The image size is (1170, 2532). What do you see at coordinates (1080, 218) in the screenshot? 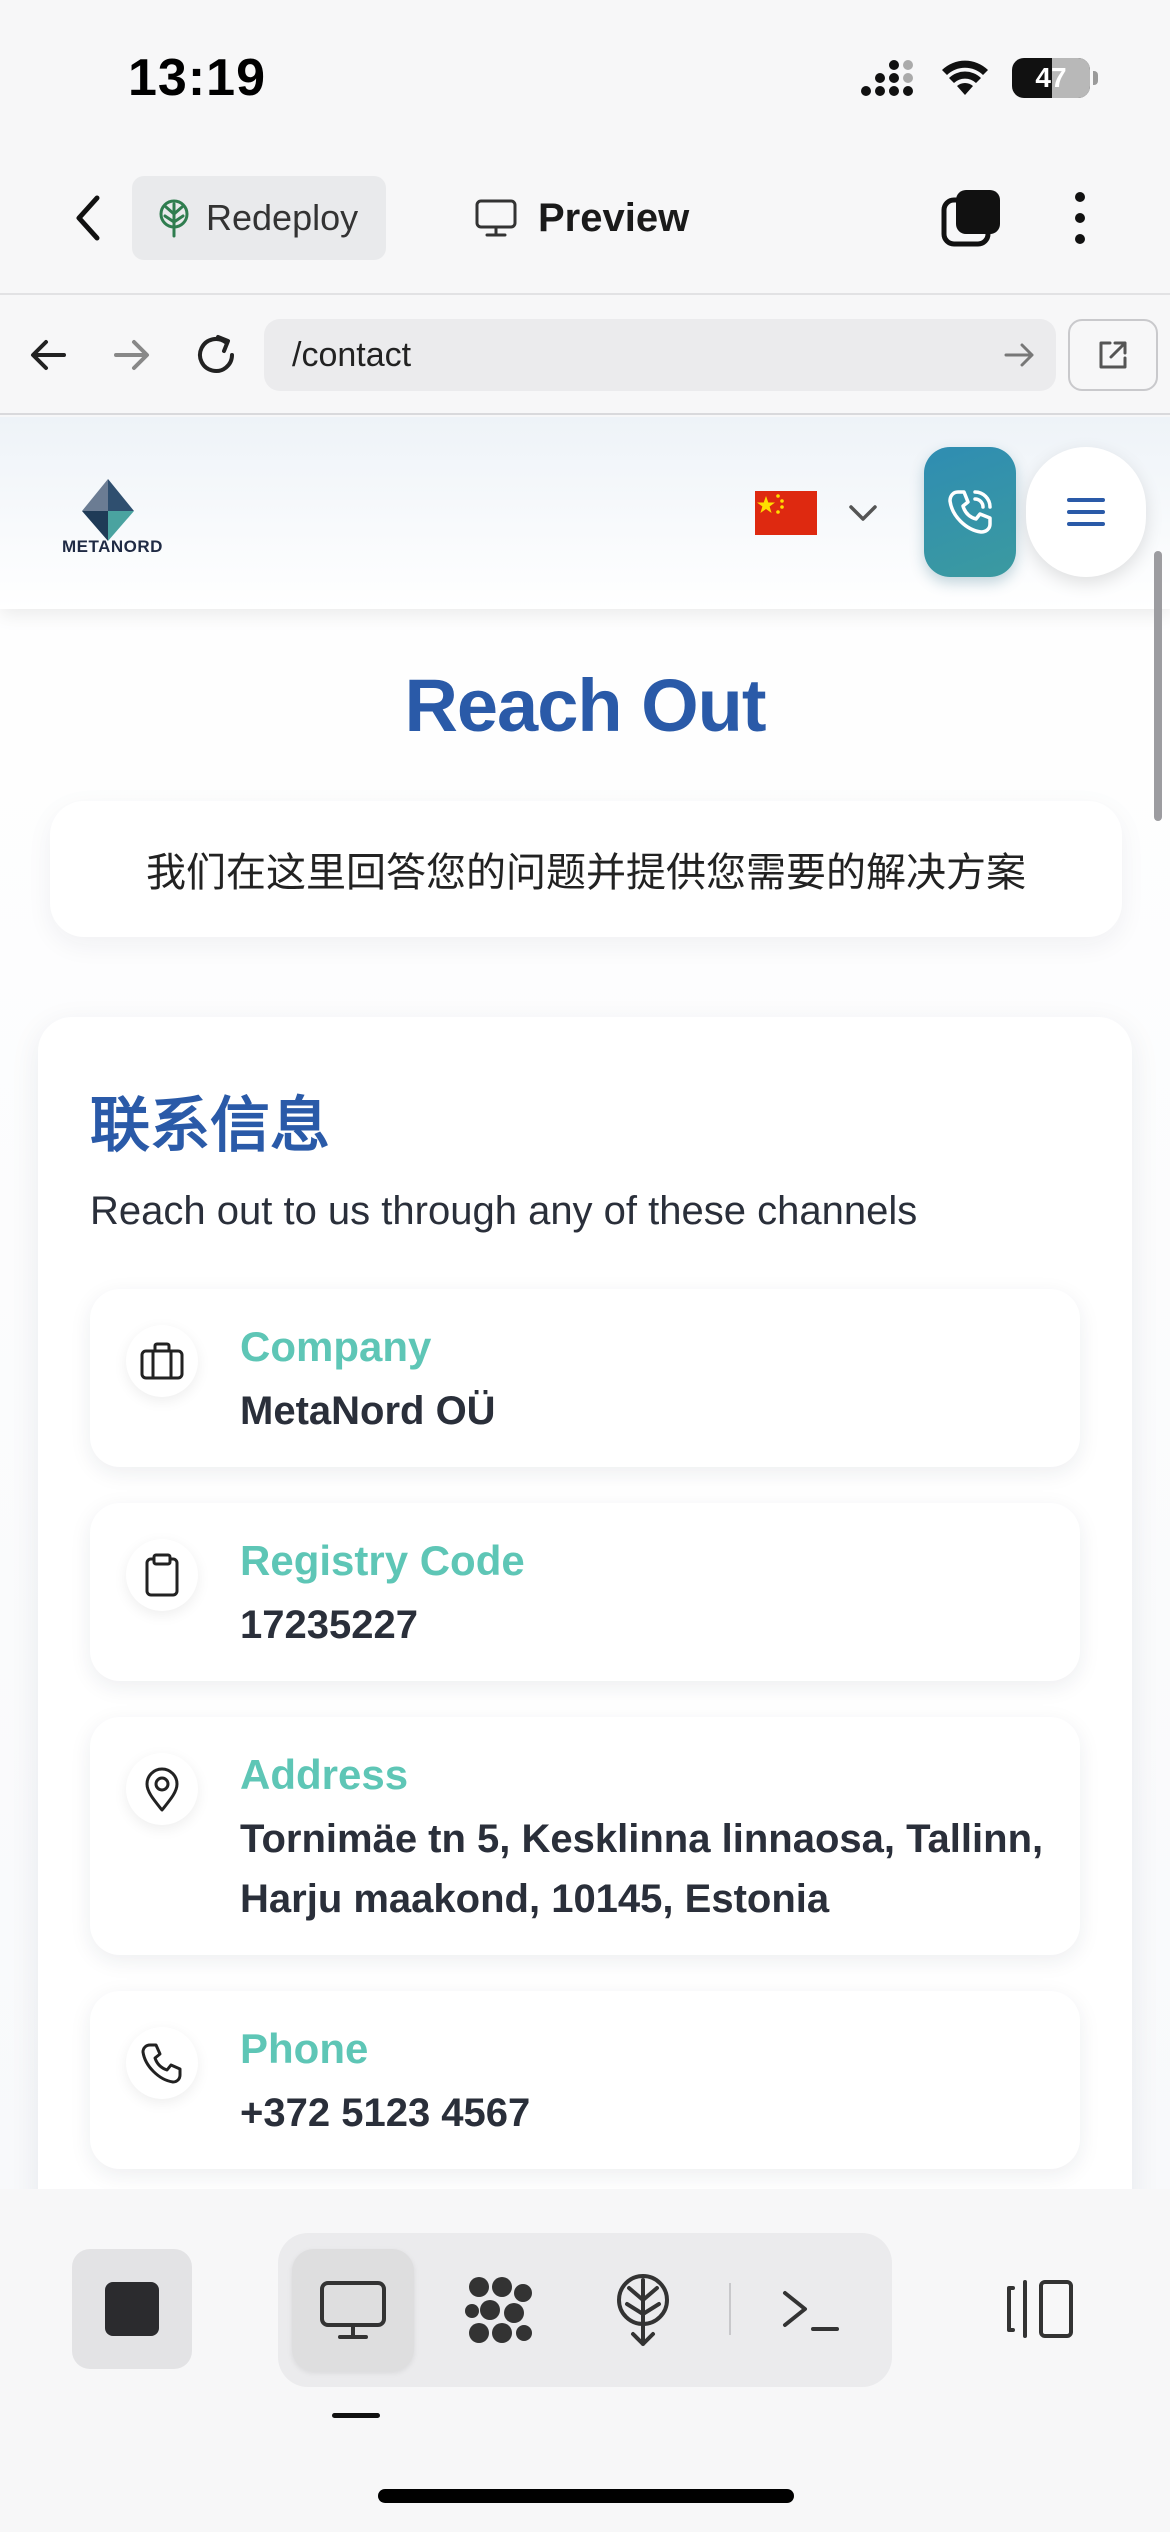
I see `more-options-icon` at bounding box center [1080, 218].